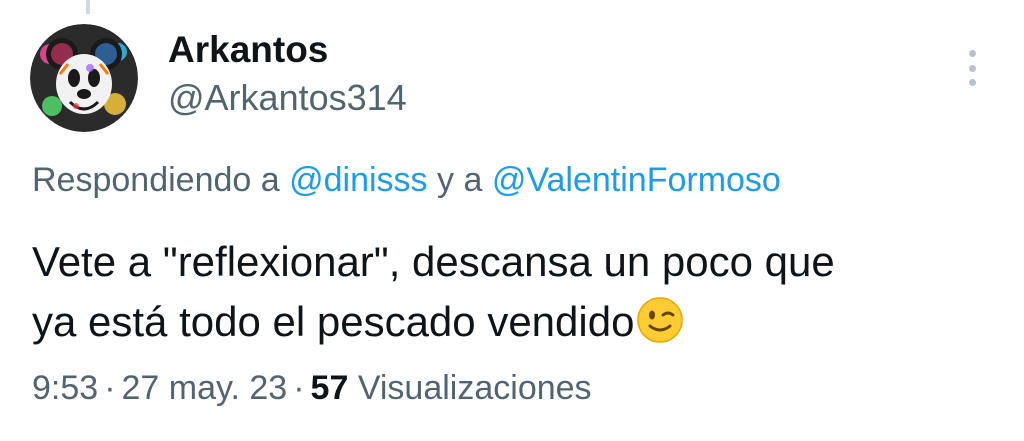 Image resolution: width=1024 pixels, height=441 pixels. What do you see at coordinates (329, 388) in the screenshot?
I see `views-count: 57` at bounding box center [329, 388].